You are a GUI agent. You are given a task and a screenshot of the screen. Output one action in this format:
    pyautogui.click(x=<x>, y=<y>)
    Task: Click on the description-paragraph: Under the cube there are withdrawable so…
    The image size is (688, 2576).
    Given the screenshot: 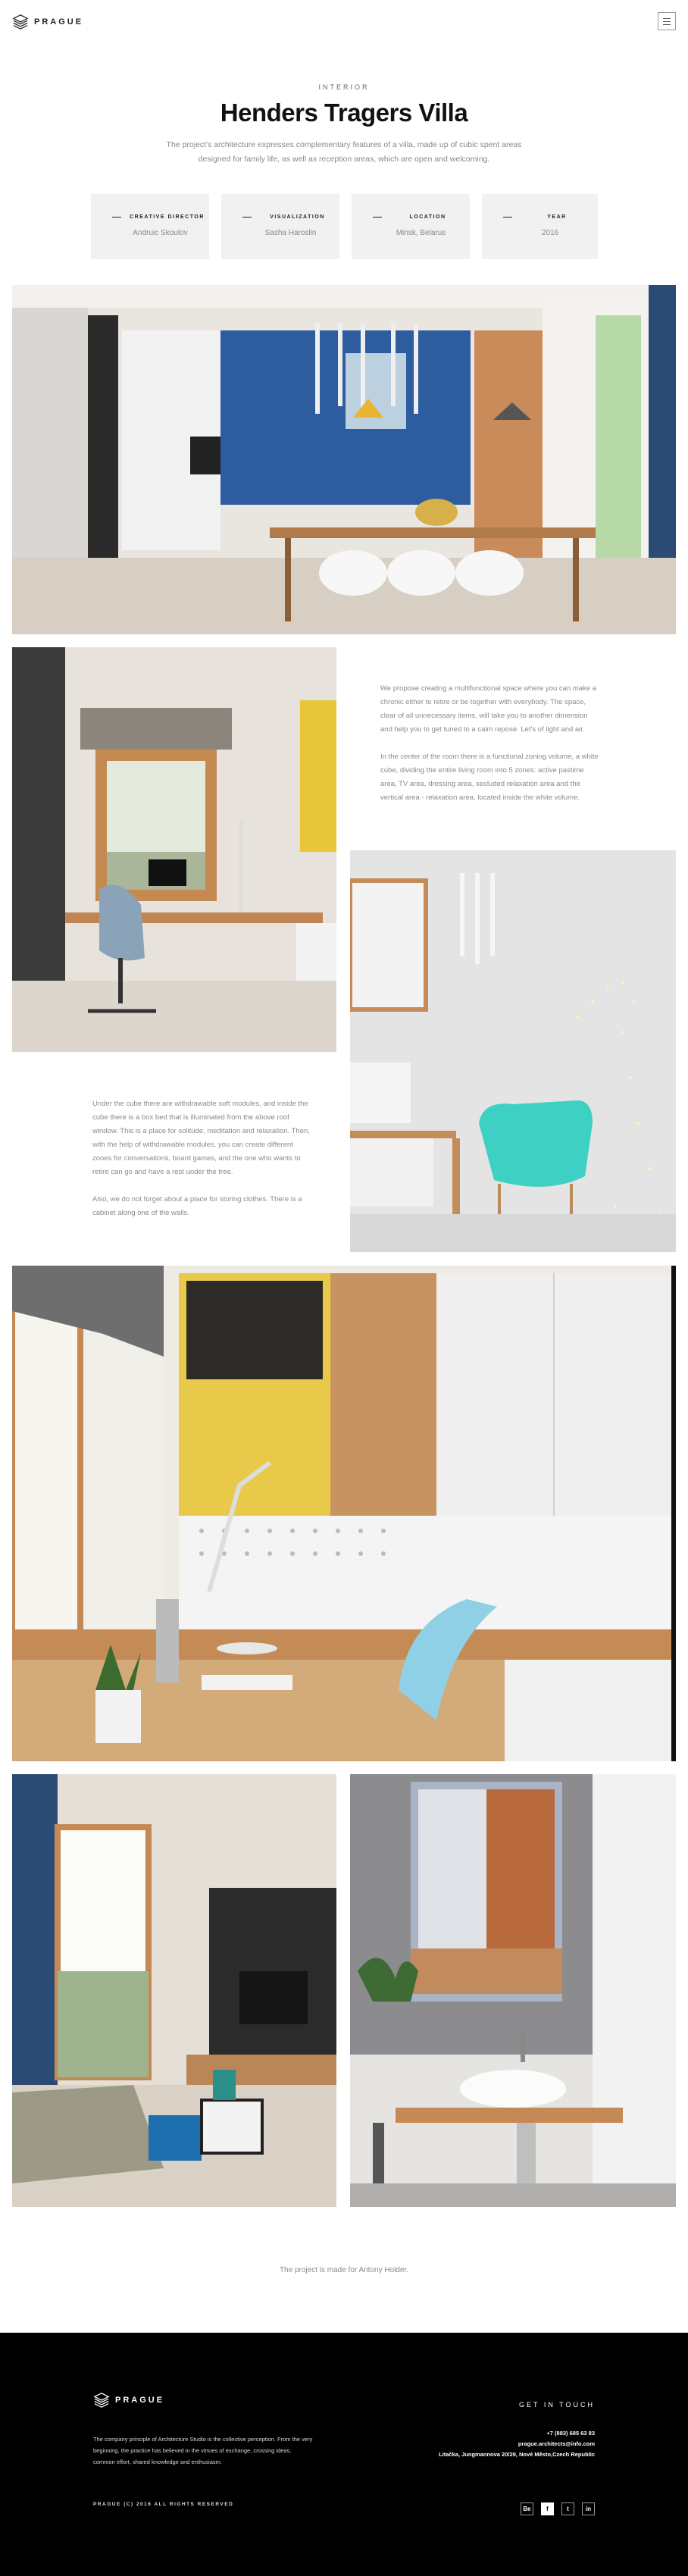 What is the action you would take?
    pyautogui.click(x=201, y=1138)
    